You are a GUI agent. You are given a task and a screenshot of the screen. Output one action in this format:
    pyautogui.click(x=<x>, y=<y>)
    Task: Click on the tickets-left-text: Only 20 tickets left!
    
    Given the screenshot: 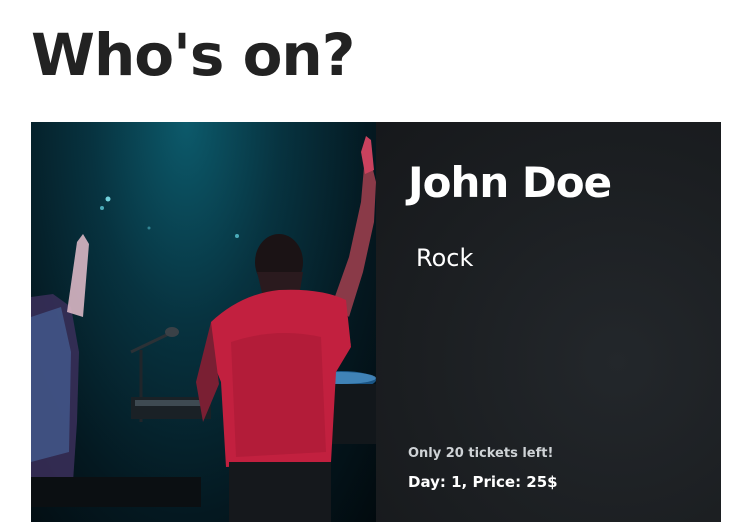 What is the action you would take?
    pyautogui.click(x=481, y=453)
    